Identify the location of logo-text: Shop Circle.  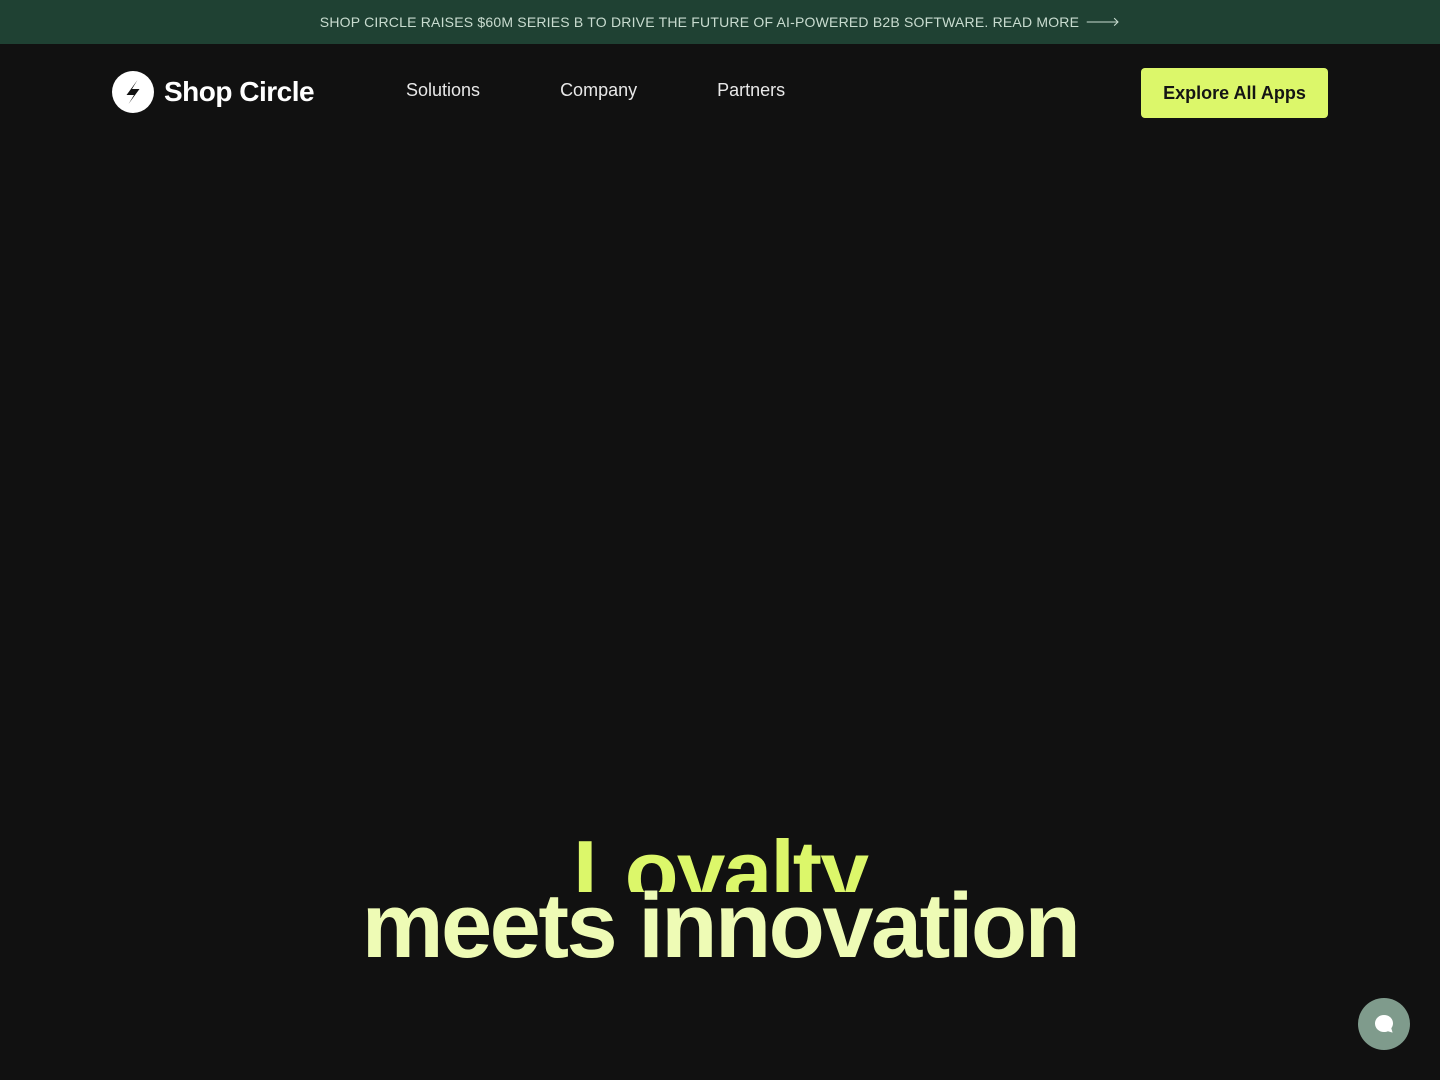
(239, 91).